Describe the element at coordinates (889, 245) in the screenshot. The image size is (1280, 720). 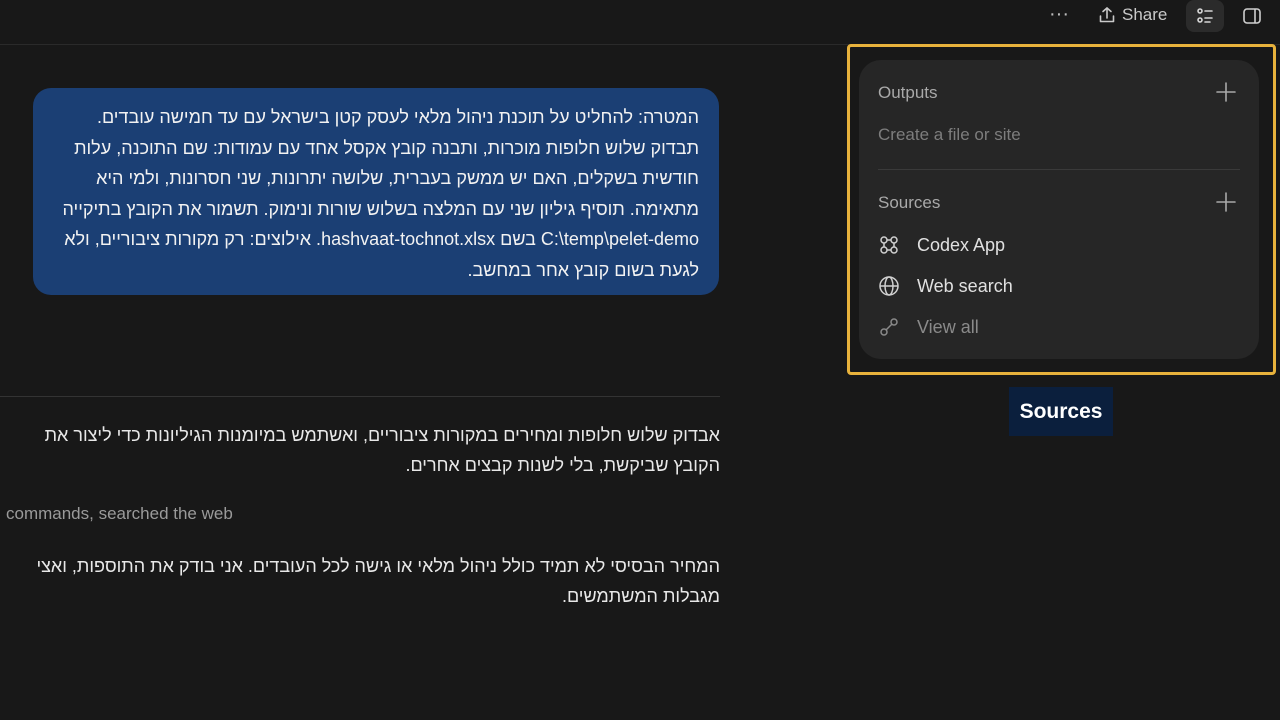
I see `command-icon` at that location.